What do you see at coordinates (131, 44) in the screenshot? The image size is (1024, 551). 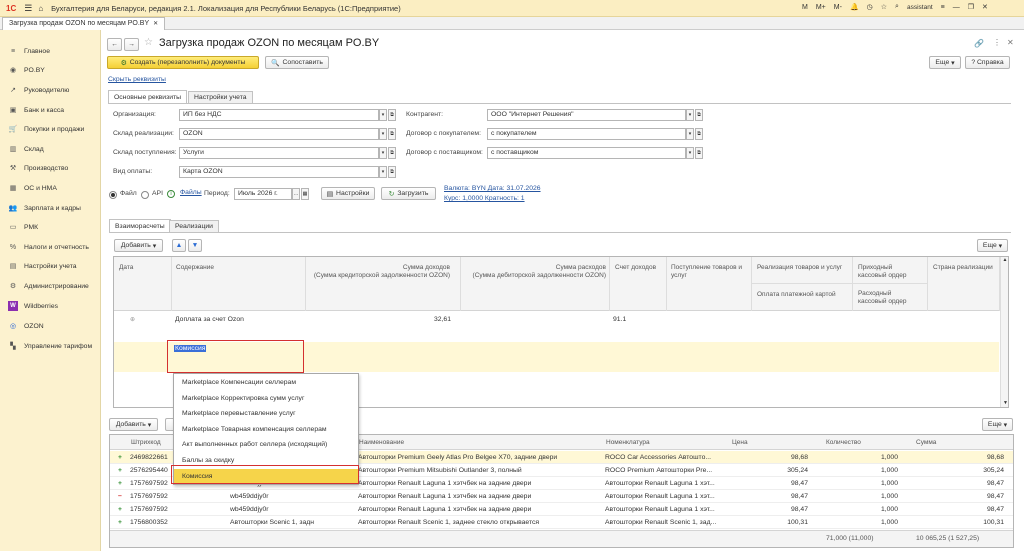 I see `forward-button: →` at bounding box center [131, 44].